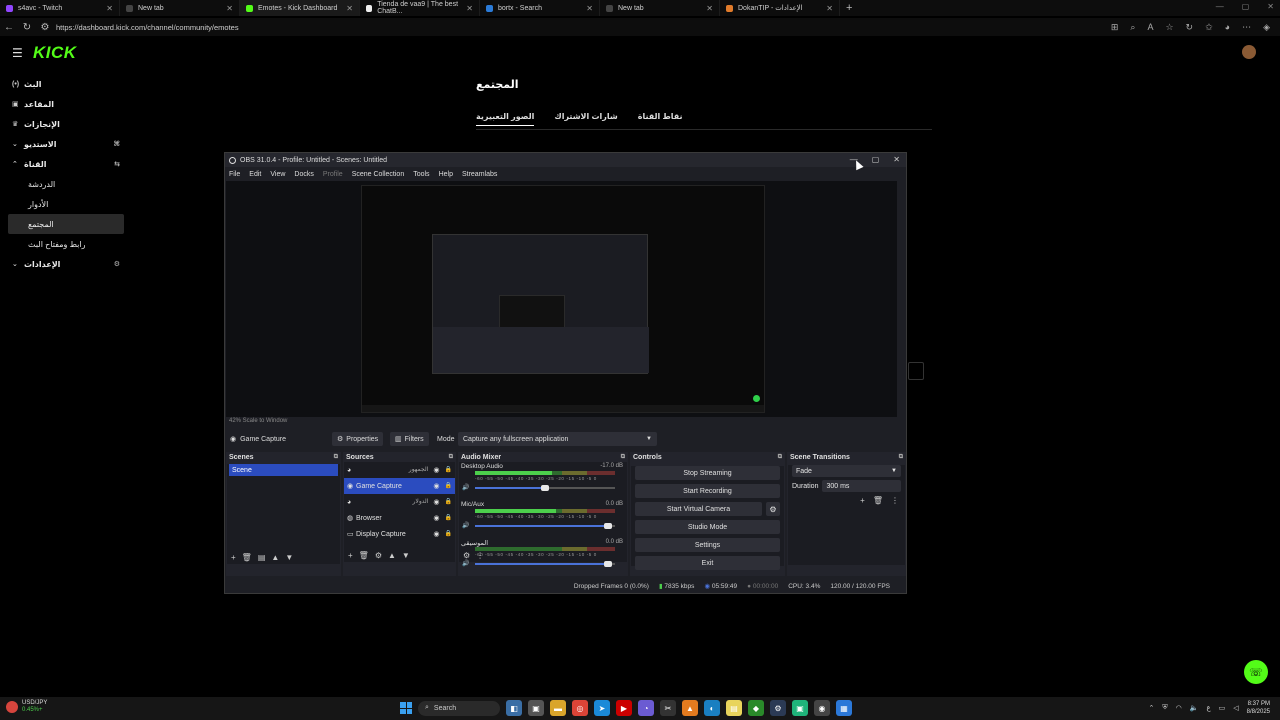  What do you see at coordinates (117, 164) in the screenshot?
I see `sidebar-action-icon: ⇆` at bounding box center [117, 164].